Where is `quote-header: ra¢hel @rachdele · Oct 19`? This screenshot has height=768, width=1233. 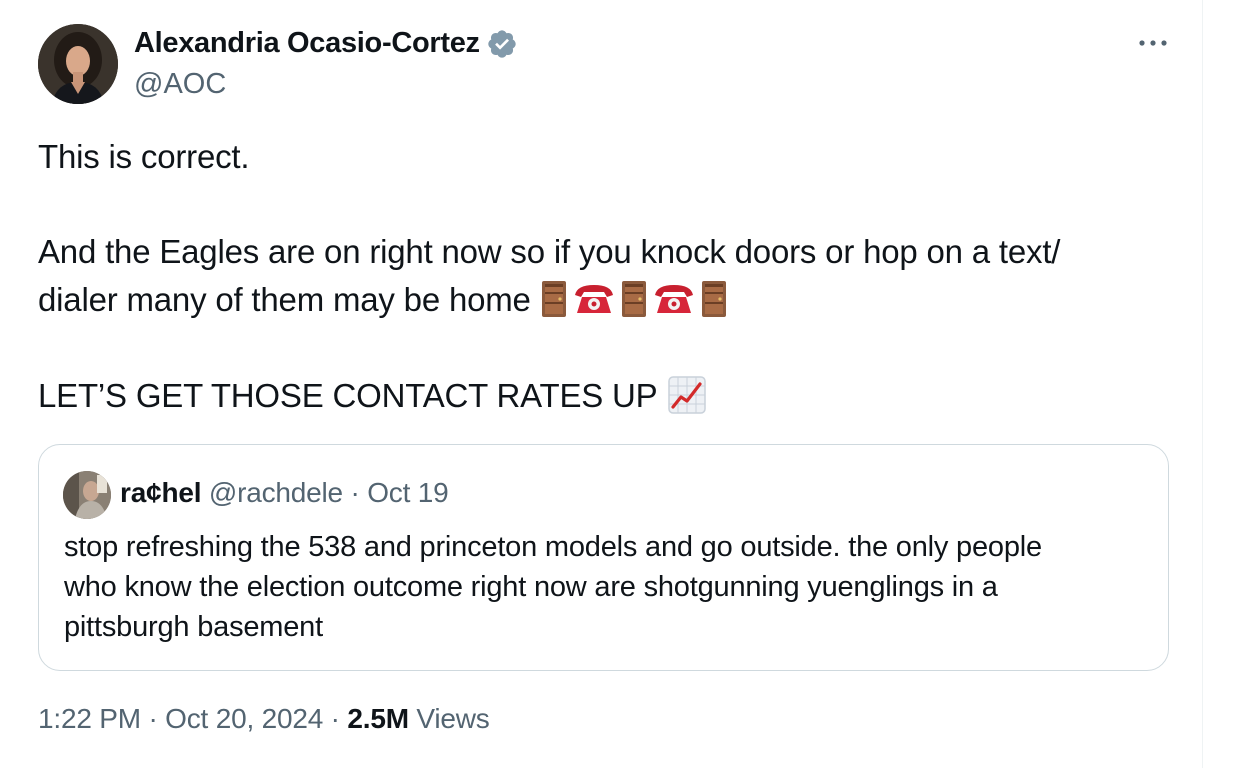 quote-header: ra¢hel @rachdele · Oct 19 is located at coordinates (284, 493).